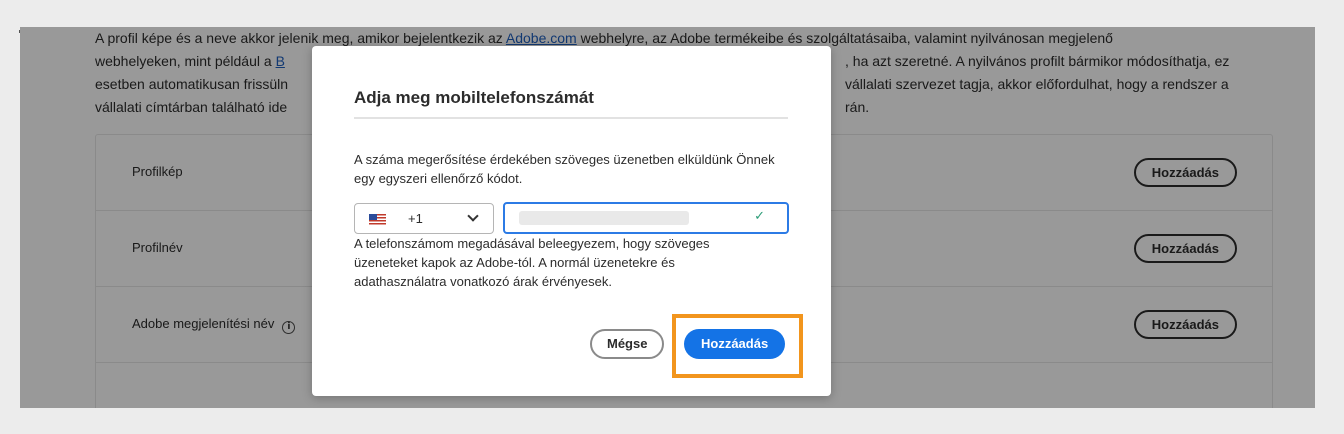 Image resolution: width=1344 pixels, height=434 pixels. I want to click on redacted-phone-number, so click(604, 218).